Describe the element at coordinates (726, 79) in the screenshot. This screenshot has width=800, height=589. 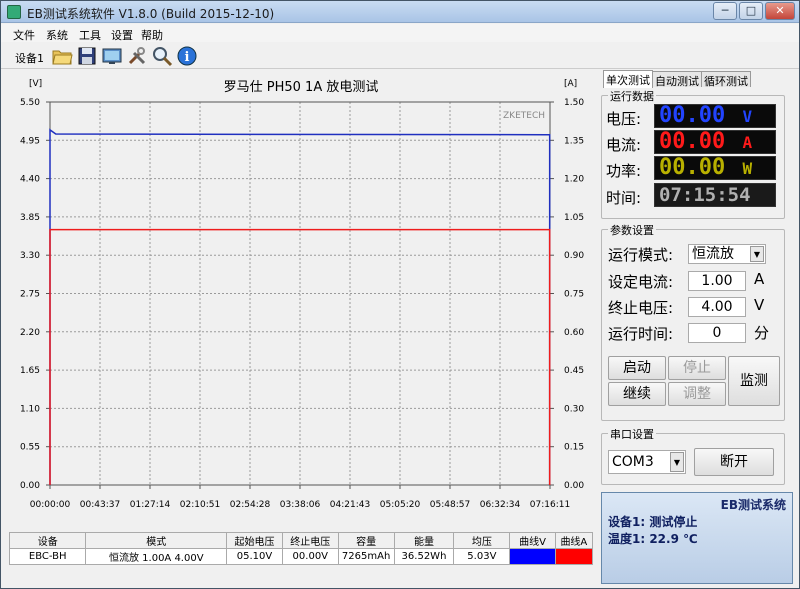
I see `tab-cycle-test: 循环测试` at that location.